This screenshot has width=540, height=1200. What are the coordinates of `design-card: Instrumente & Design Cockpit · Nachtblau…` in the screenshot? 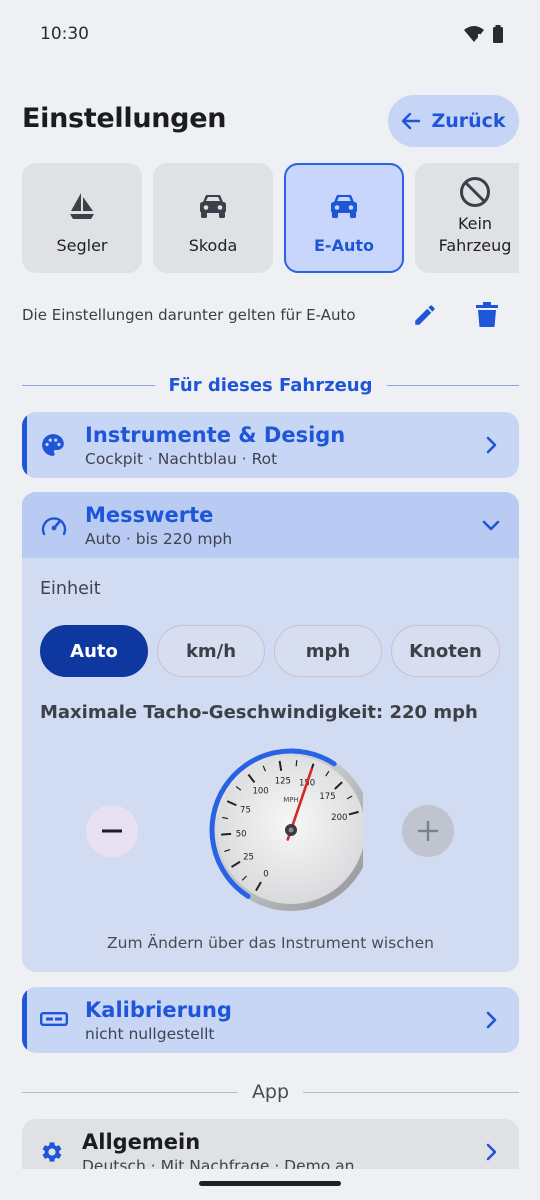 It's located at (270, 445).